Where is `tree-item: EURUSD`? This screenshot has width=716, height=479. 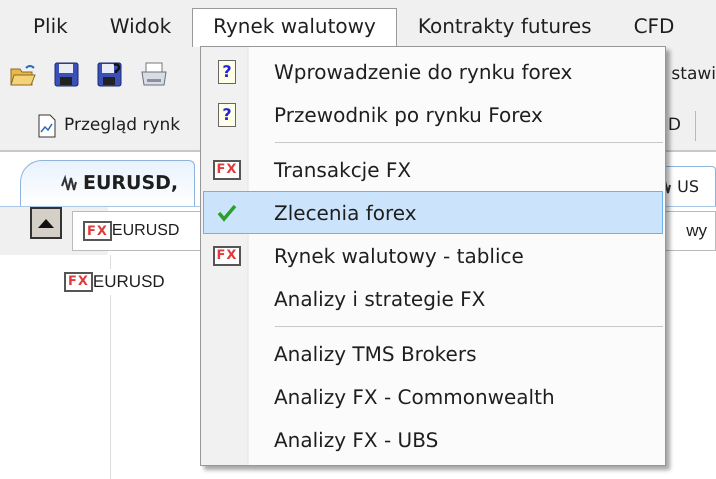 tree-item: EURUSD is located at coordinates (128, 281).